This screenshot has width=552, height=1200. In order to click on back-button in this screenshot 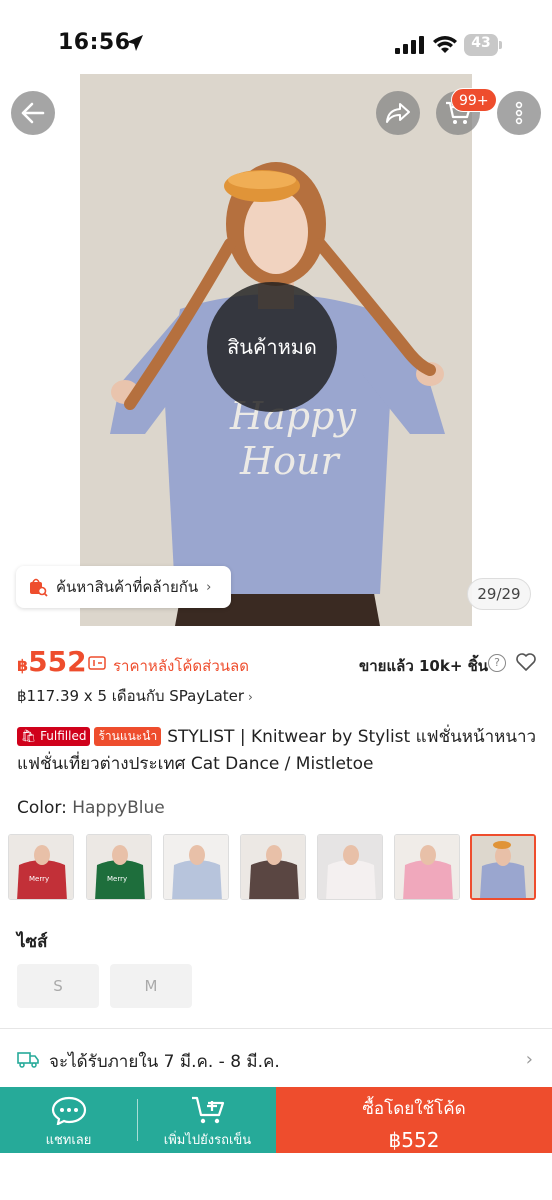, I will do `click(33, 113)`.